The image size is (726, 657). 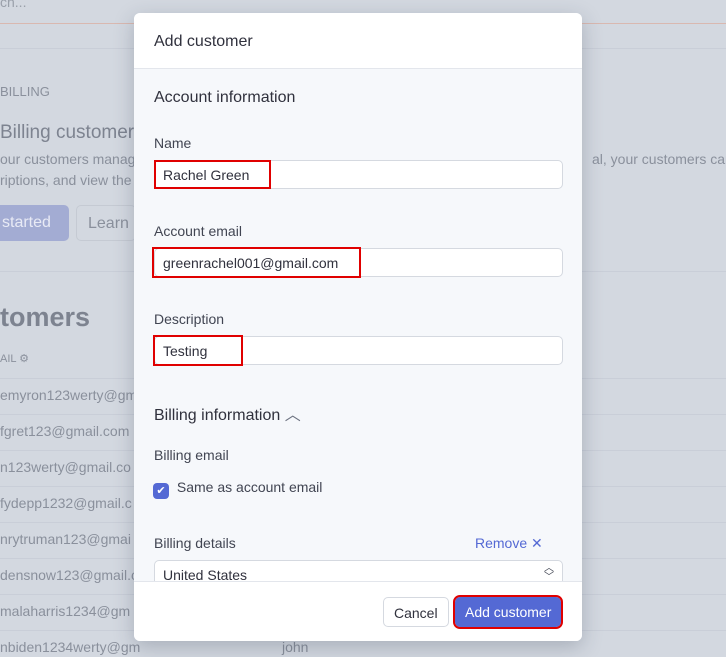 I want to click on description-label: Description, so click(x=189, y=319).